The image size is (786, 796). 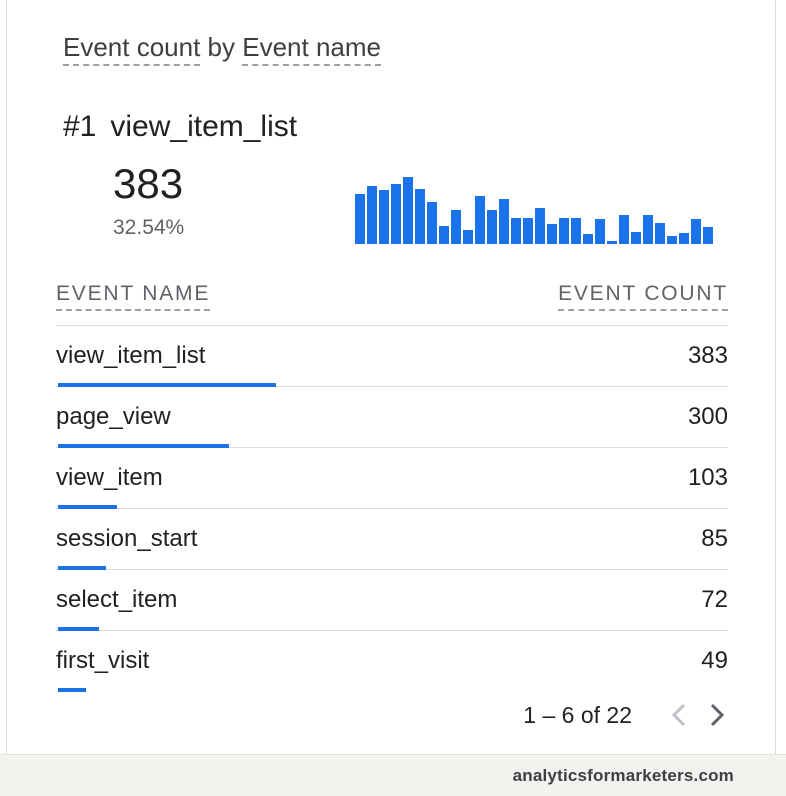 I want to click on chevron-left-icon, so click(x=678, y=715).